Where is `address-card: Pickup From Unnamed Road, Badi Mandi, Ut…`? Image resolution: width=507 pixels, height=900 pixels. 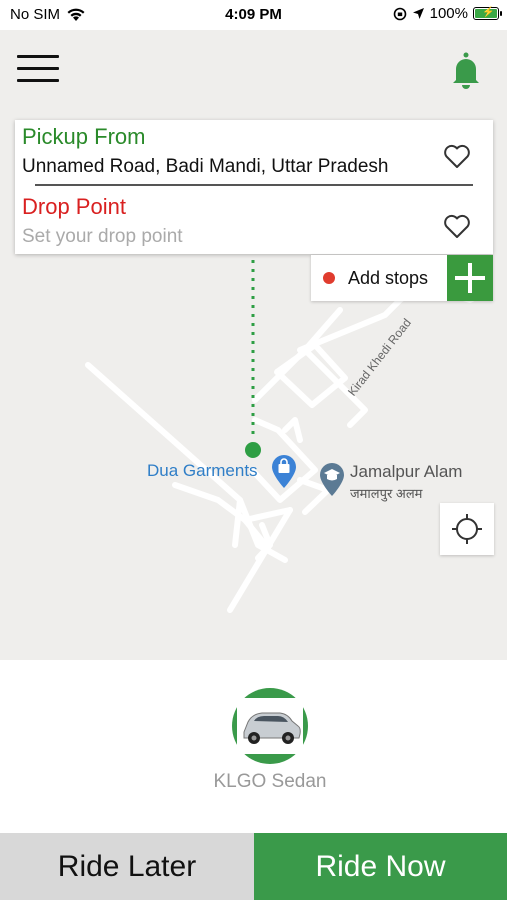 address-card: Pickup From Unnamed Road, Badi Mandi, Ut… is located at coordinates (254, 187).